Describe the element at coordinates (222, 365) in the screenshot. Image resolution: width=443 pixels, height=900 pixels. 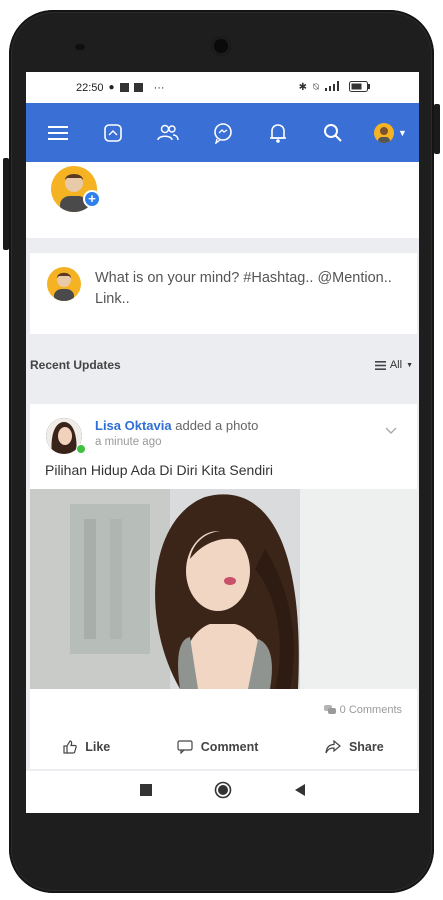
I see `recent-updates-header: Recent Updates All ▼` at that location.